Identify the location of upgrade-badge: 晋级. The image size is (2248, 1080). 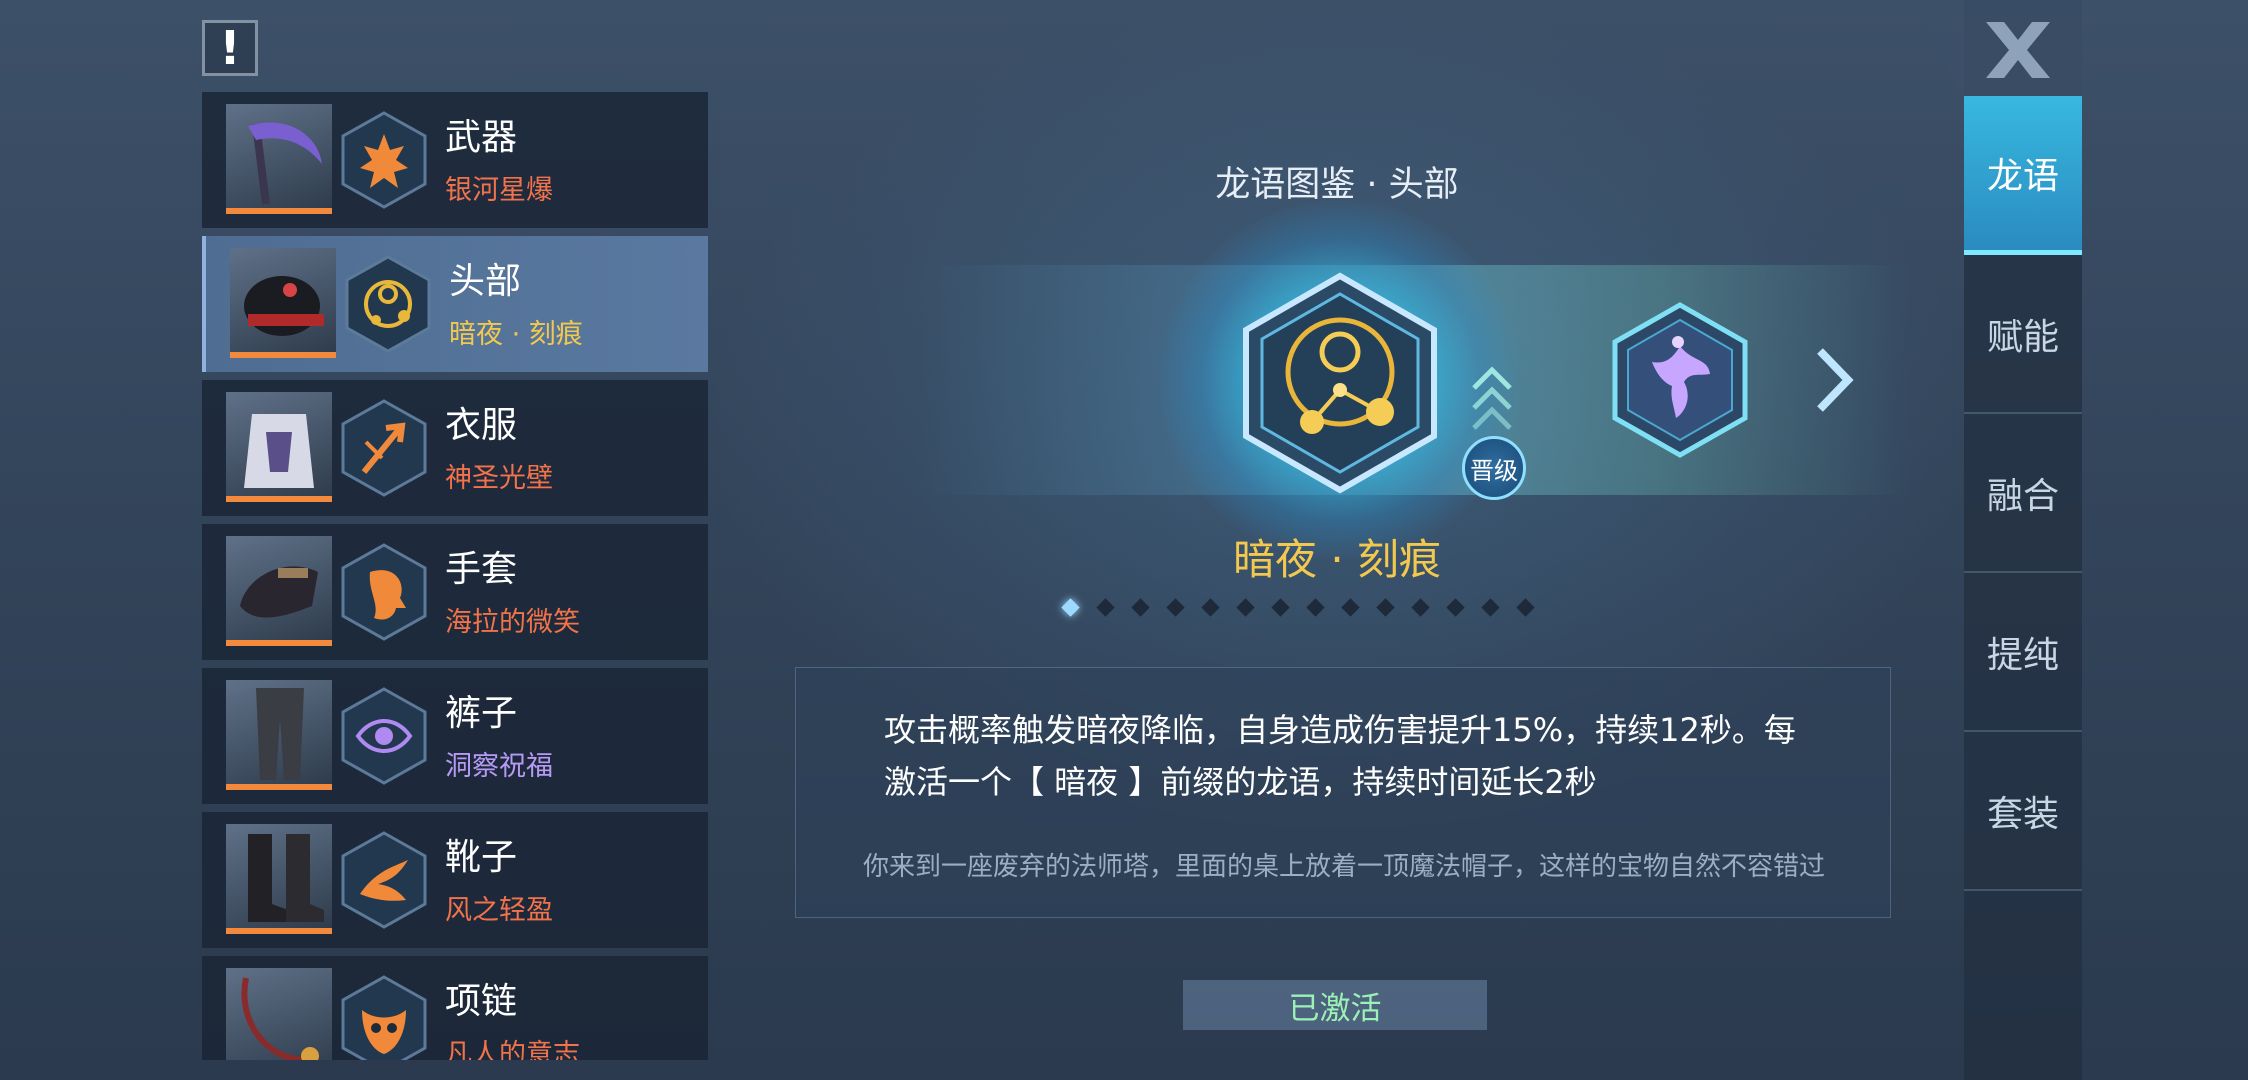
(1494, 468).